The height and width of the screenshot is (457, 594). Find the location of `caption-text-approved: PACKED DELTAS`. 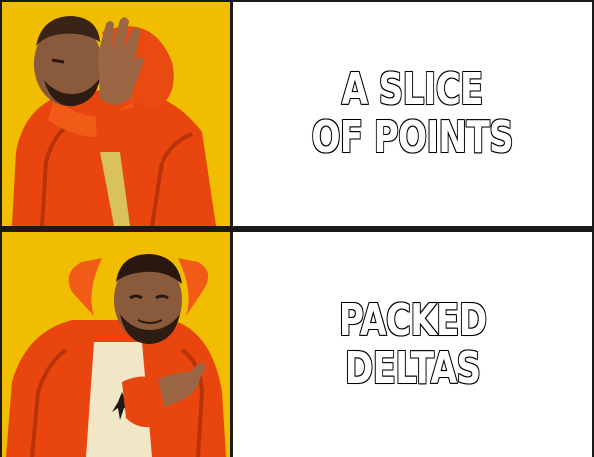

caption-text-approved: PACKED DELTAS is located at coordinates (413, 344).